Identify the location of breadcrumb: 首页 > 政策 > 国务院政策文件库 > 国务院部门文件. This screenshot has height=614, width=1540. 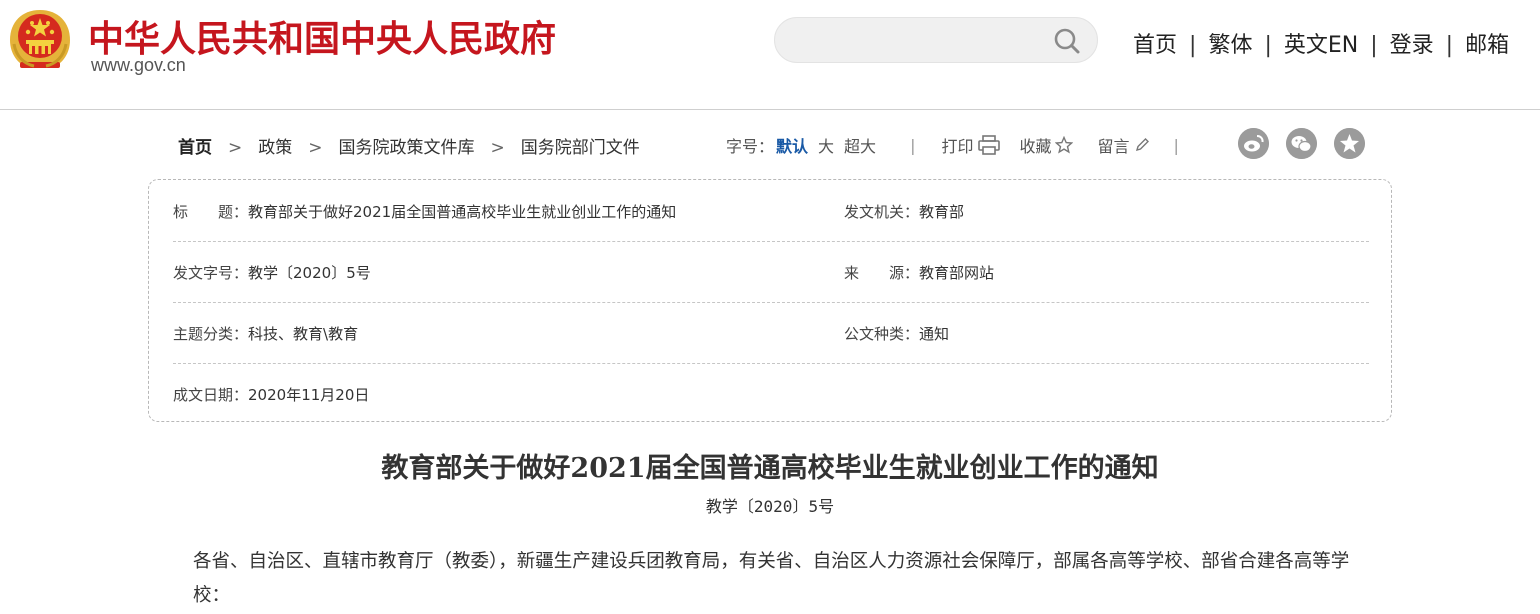
(409, 145).